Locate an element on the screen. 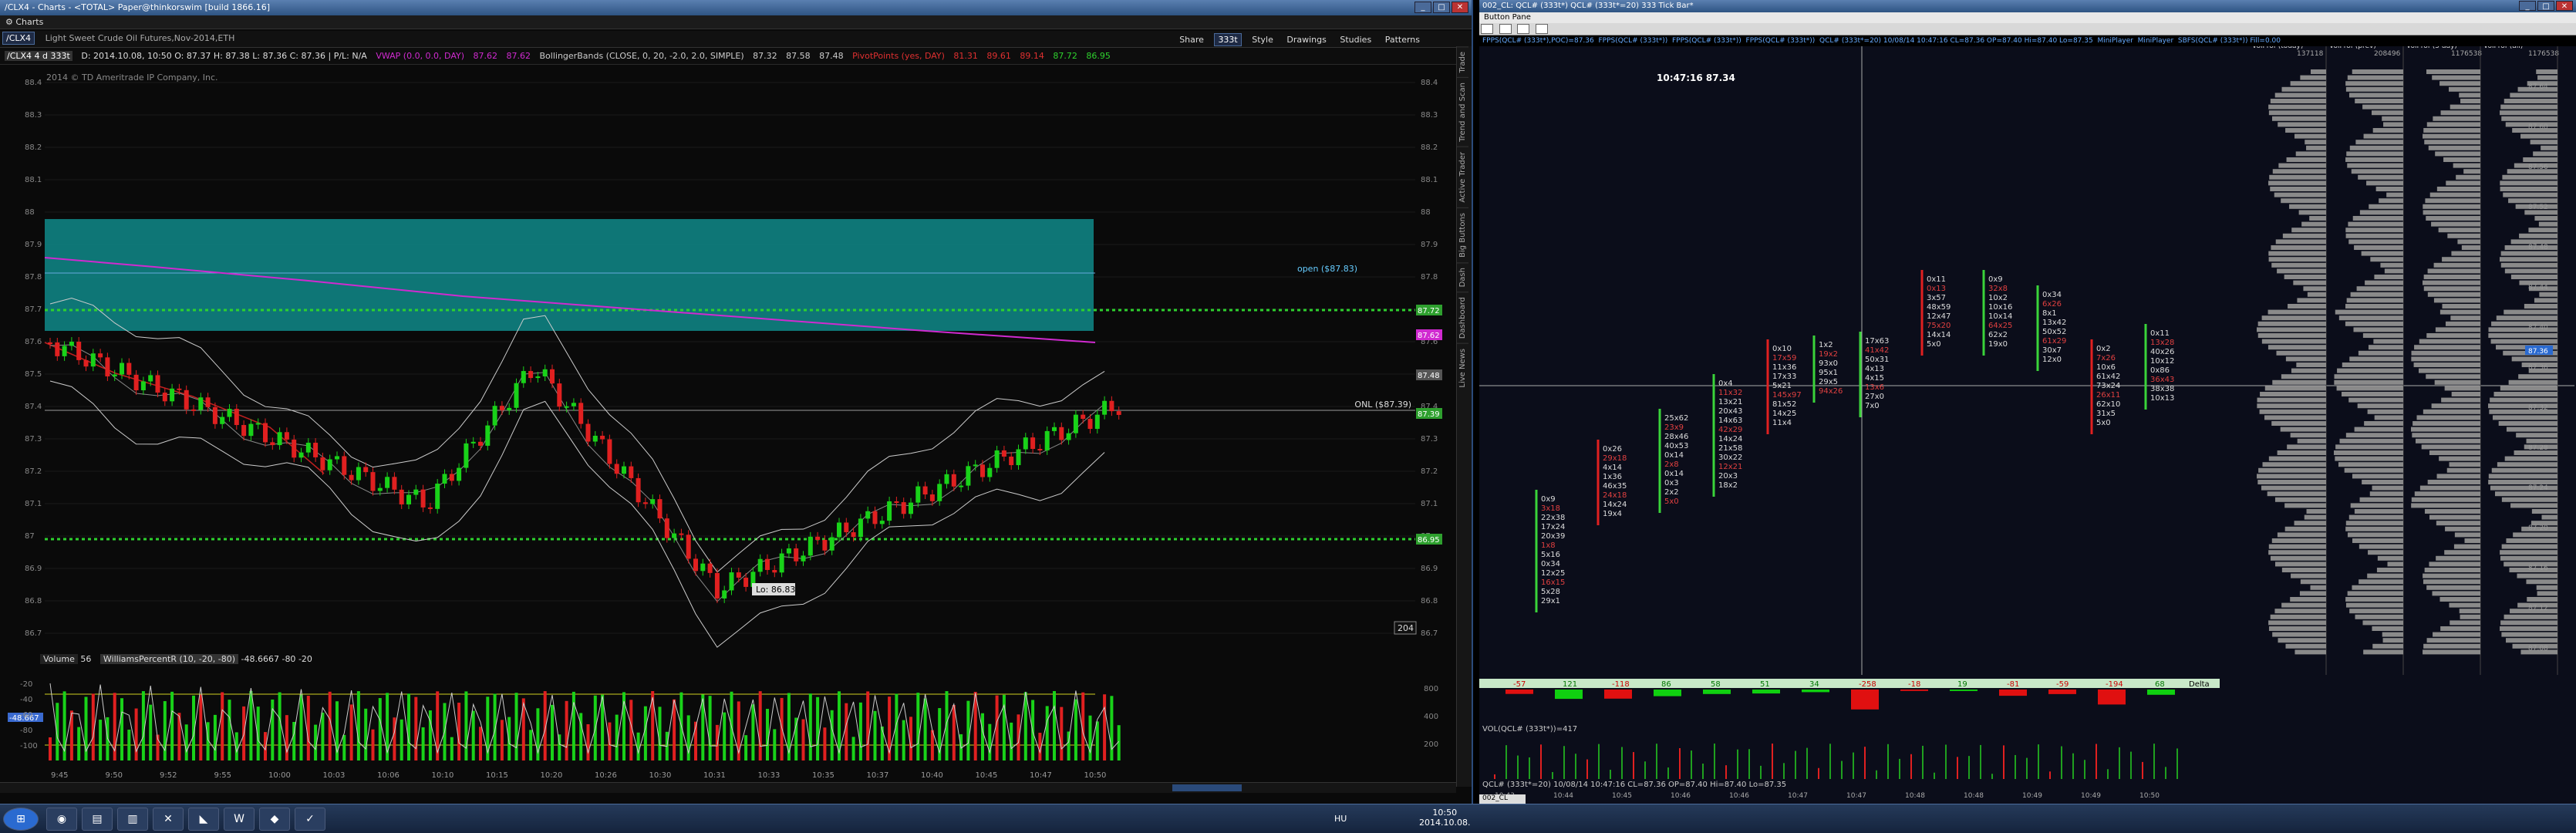  right-minimize-button: _ is located at coordinates (2527, 6).